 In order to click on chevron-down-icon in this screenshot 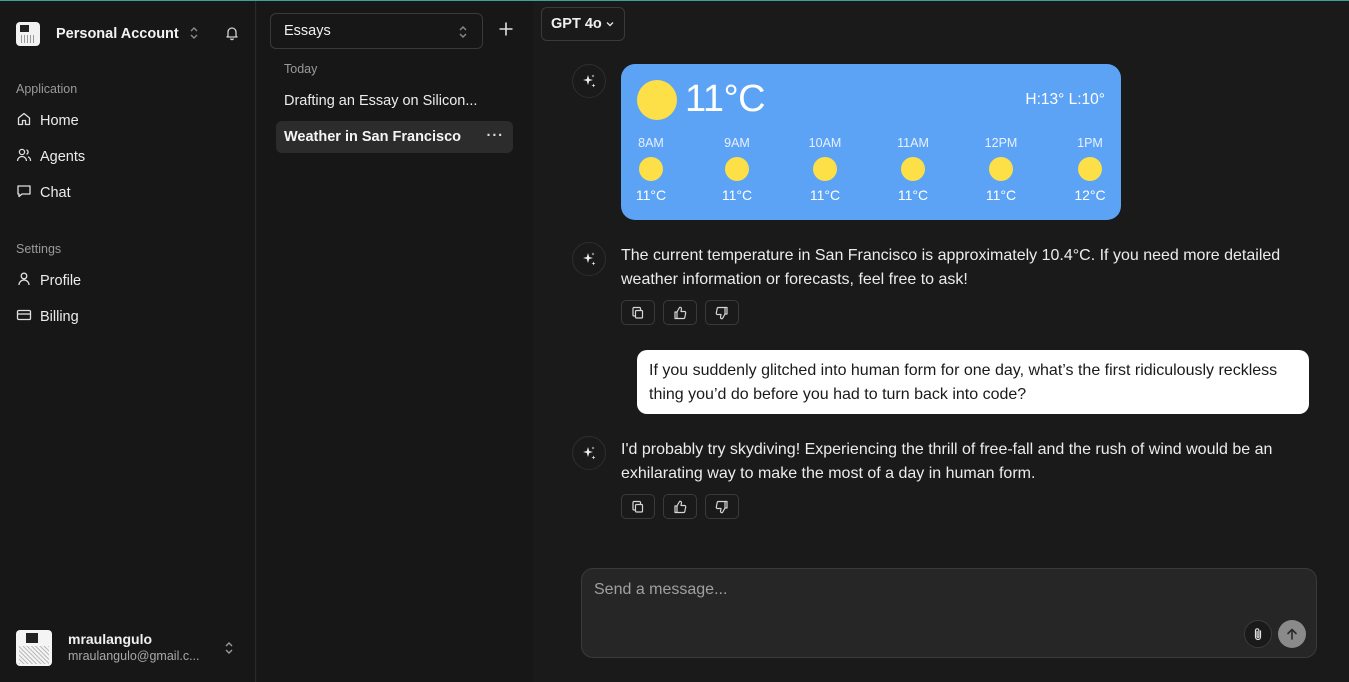, I will do `click(610, 24)`.